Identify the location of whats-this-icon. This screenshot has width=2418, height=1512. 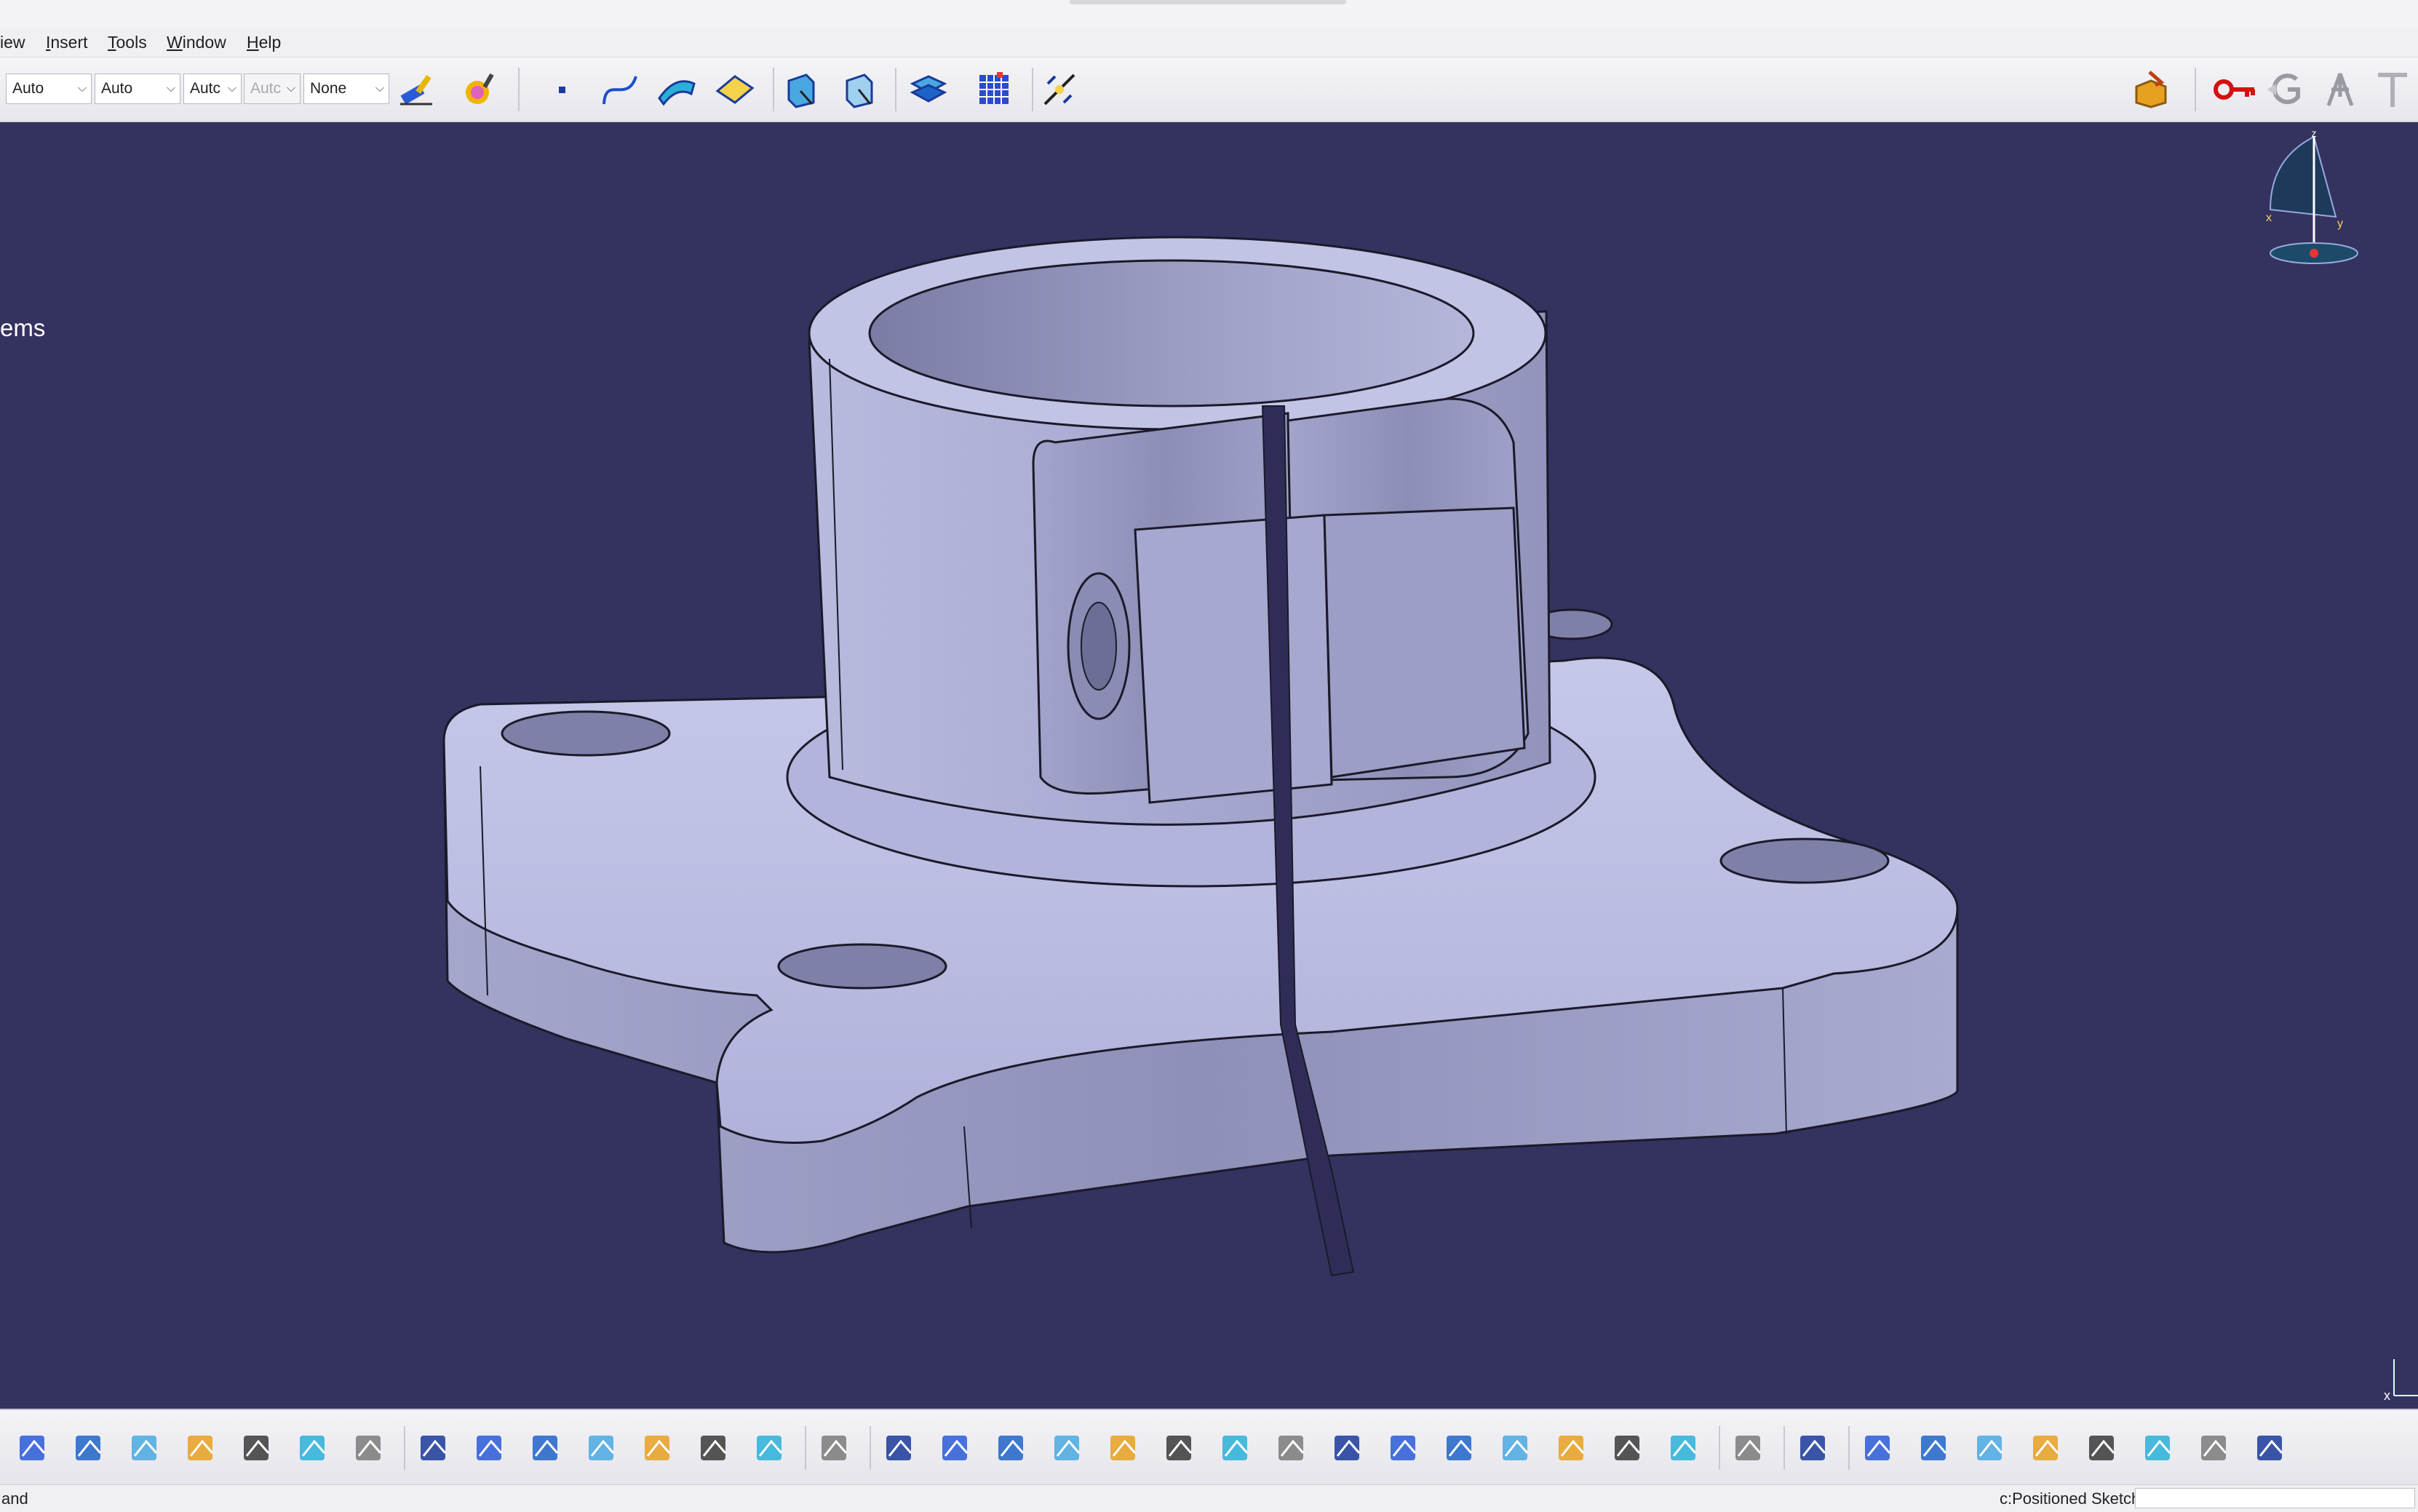
(369, 1448).